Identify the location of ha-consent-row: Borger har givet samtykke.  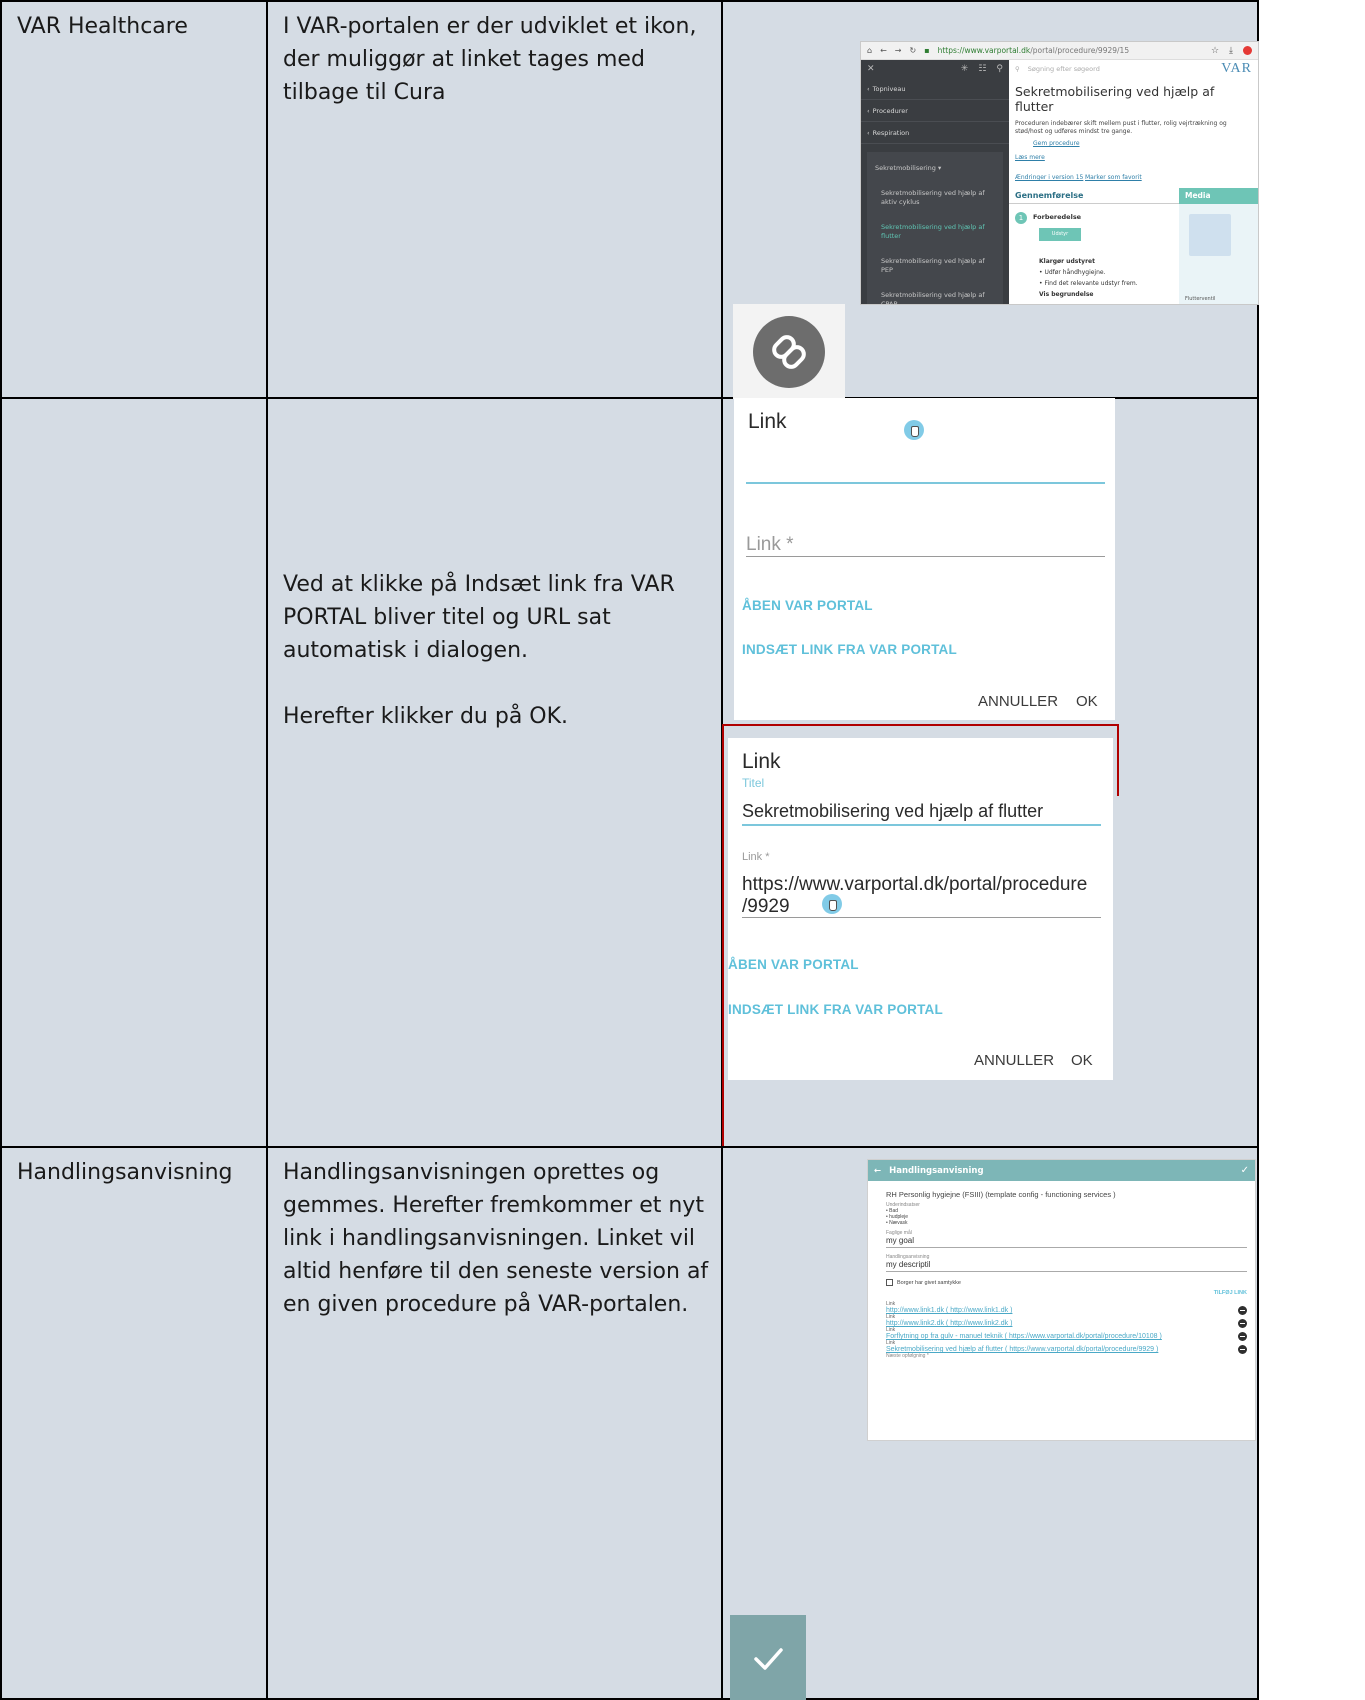
(1066, 1282).